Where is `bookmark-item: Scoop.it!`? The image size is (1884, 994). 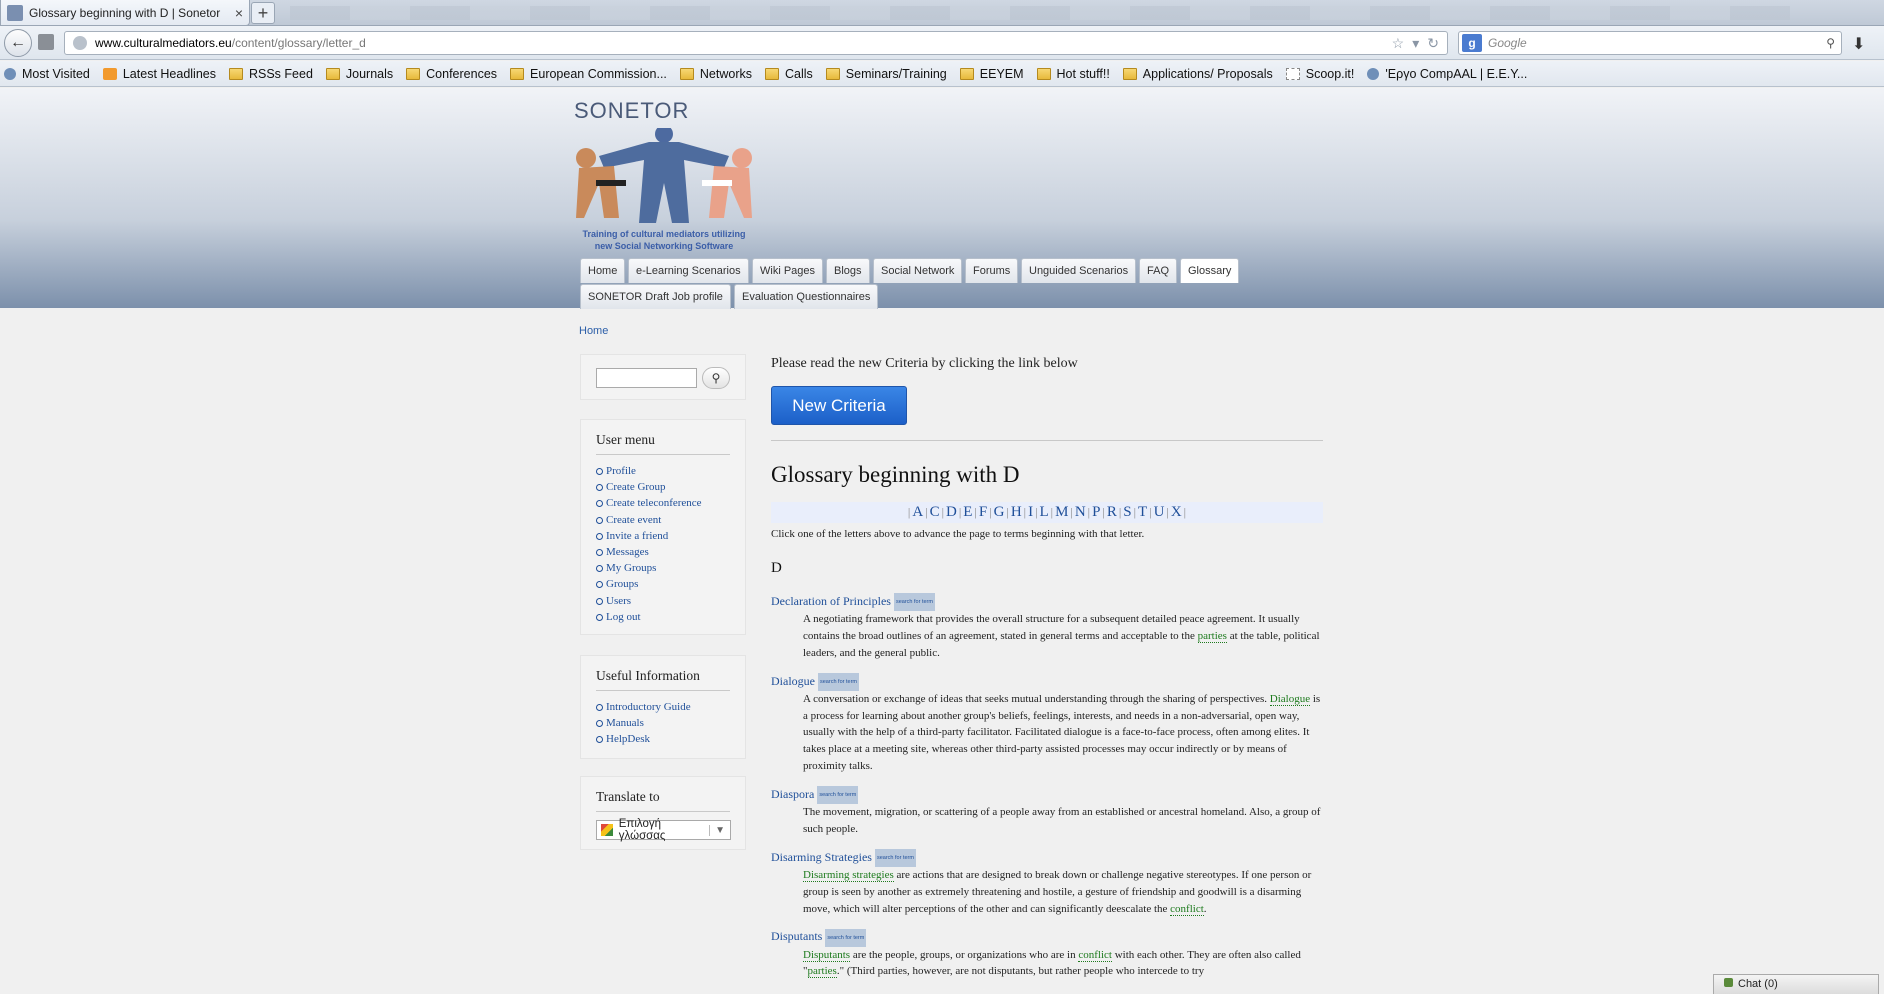 bookmark-item: Scoop.it! is located at coordinates (1319, 74).